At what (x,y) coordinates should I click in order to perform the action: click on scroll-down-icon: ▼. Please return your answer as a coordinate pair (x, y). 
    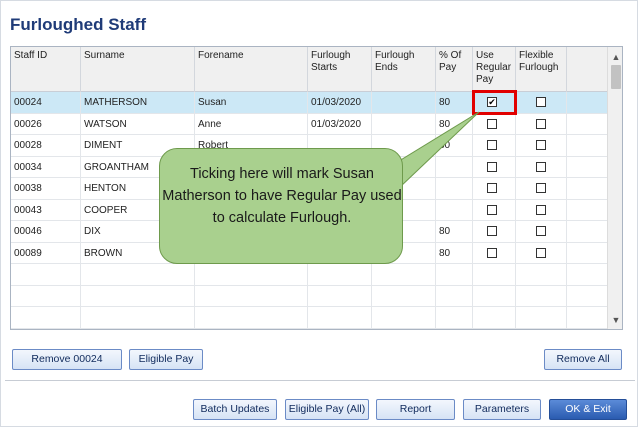
    Looking at the image, I should click on (615, 320).